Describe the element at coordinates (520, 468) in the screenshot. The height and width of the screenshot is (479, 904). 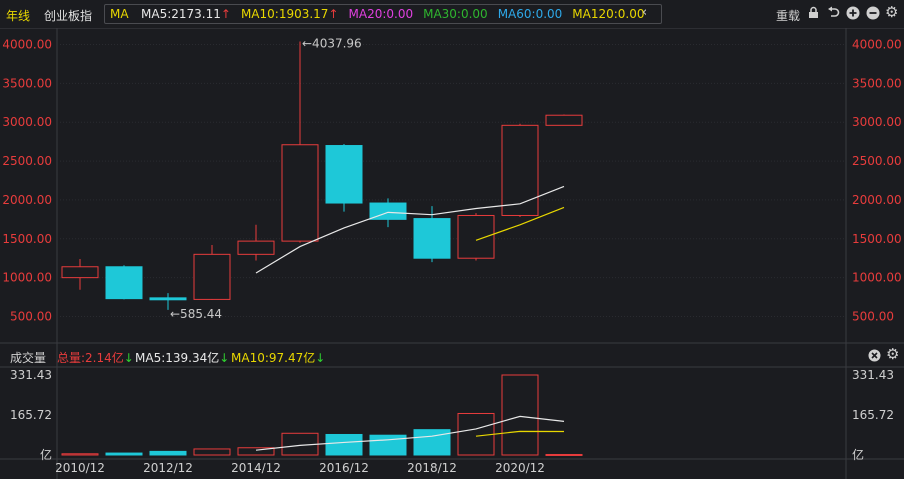
I see `x-tick-label: 2020/12` at that location.